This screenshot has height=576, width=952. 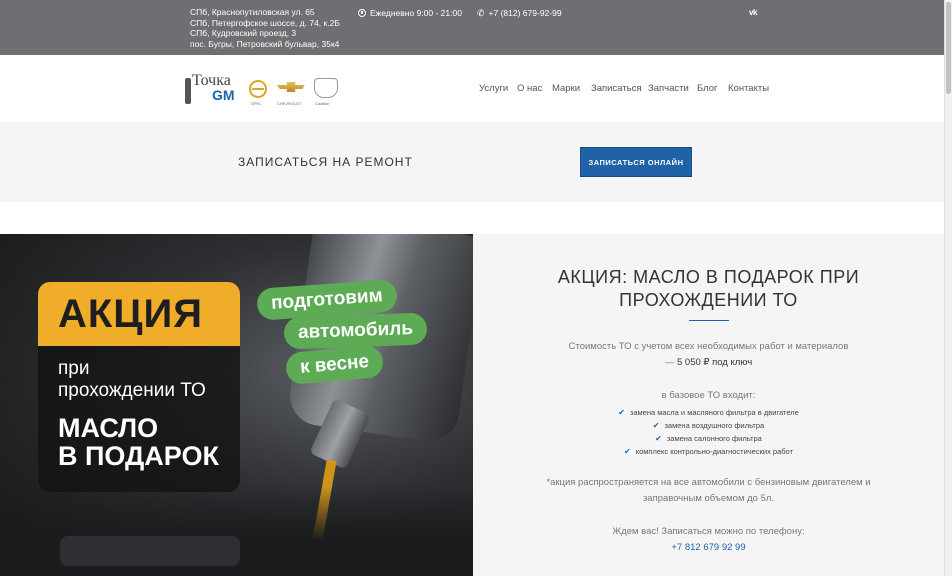 I want to click on promo-subtitle-line: при, so click(x=74, y=368).